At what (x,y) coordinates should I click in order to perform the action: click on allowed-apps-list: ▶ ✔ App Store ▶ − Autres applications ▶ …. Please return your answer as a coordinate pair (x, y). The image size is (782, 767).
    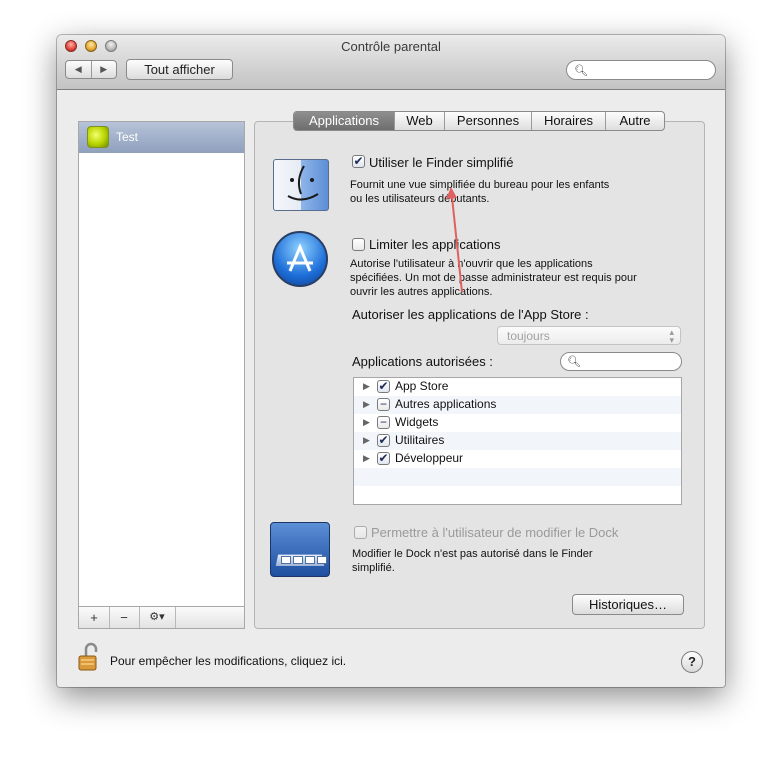
    Looking at the image, I should click on (517, 441).